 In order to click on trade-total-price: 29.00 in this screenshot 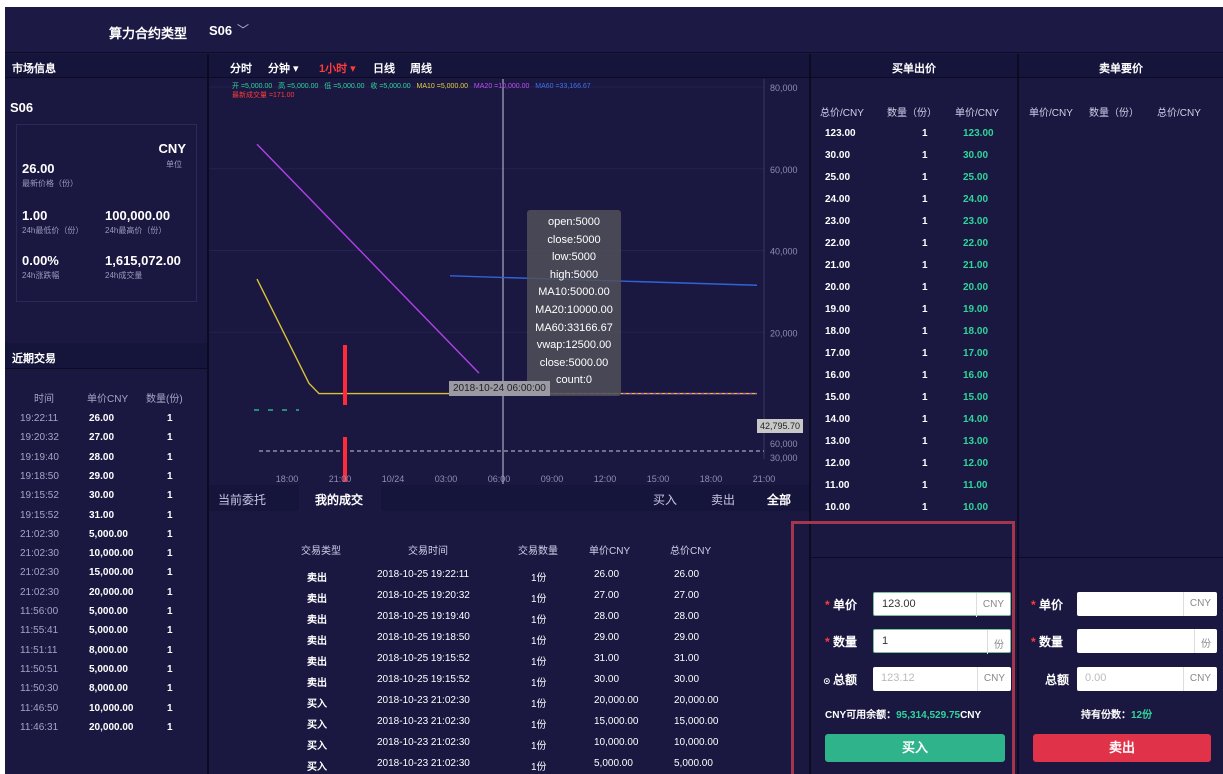, I will do `click(687, 637)`.